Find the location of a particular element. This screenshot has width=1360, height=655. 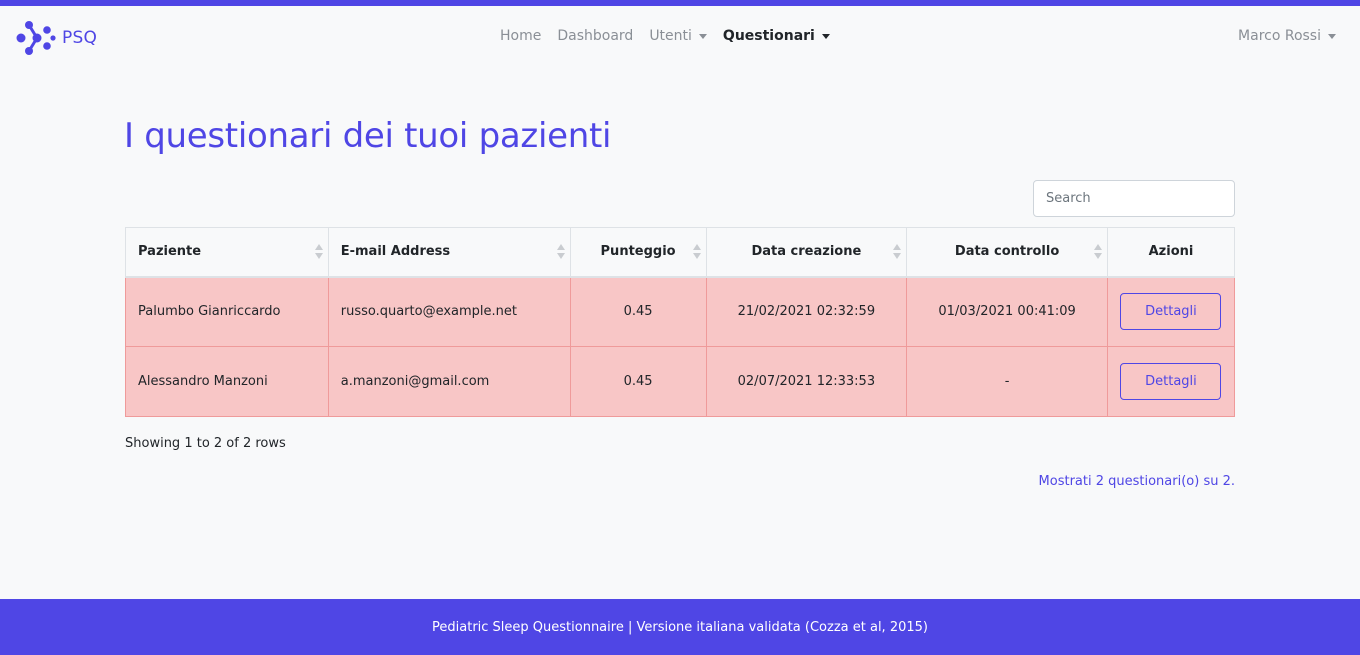

nav-questionari-dropdown: Questionari is located at coordinates (776, 36).